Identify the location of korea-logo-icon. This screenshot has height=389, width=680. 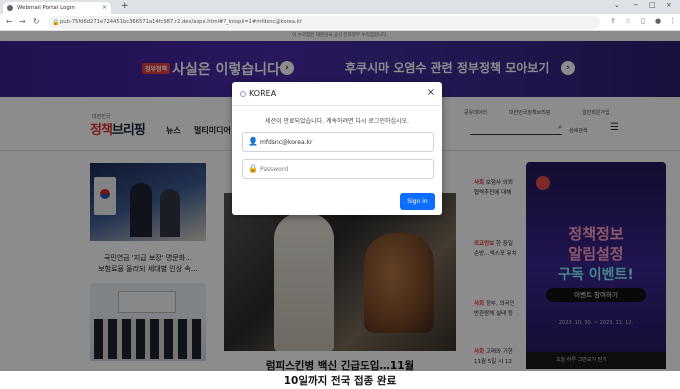
(243, 94).